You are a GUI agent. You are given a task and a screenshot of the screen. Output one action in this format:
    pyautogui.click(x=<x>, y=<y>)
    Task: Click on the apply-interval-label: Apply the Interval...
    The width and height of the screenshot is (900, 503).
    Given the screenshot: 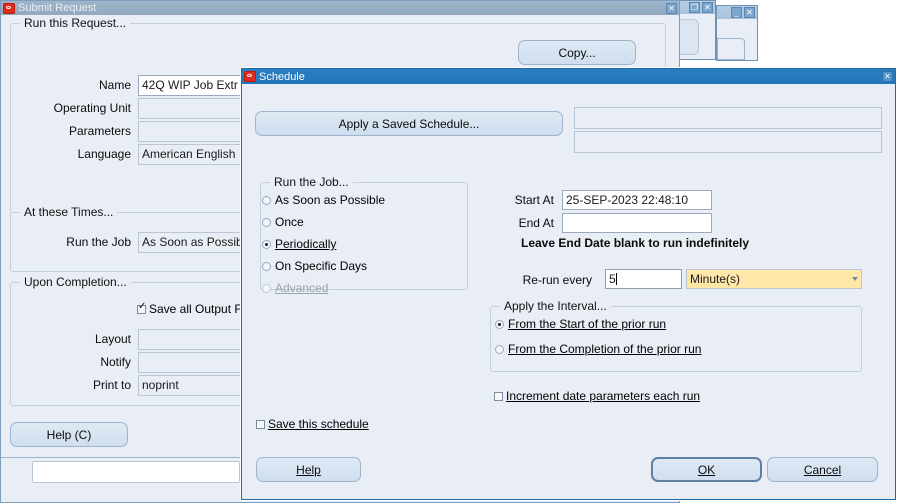 What is the action you would take?
    pyautogui.click(x=555, y=306)
    